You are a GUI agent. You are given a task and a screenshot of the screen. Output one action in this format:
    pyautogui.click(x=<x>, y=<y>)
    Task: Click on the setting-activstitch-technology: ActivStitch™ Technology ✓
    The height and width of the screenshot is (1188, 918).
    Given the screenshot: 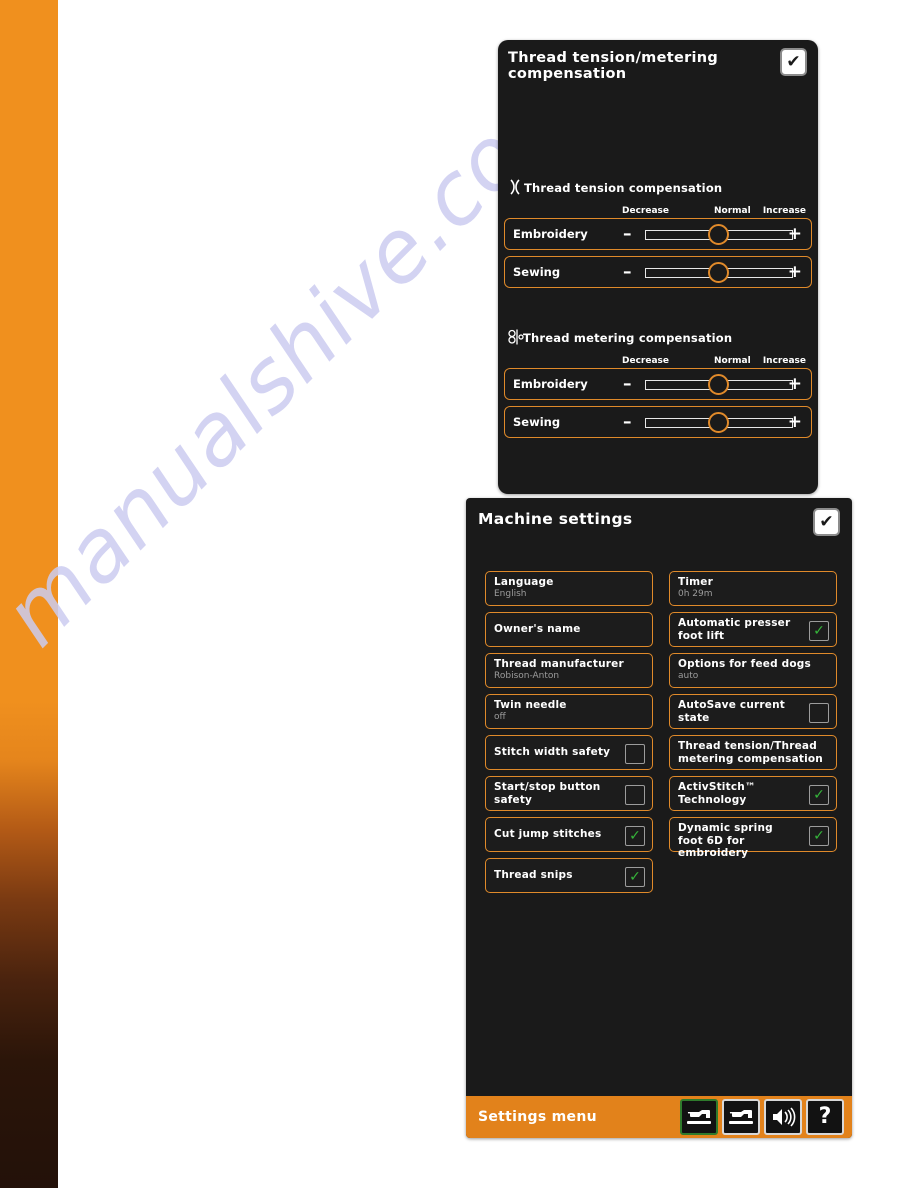 What is the action you would take?
    pyautogui.click(x=753, y=793)
    